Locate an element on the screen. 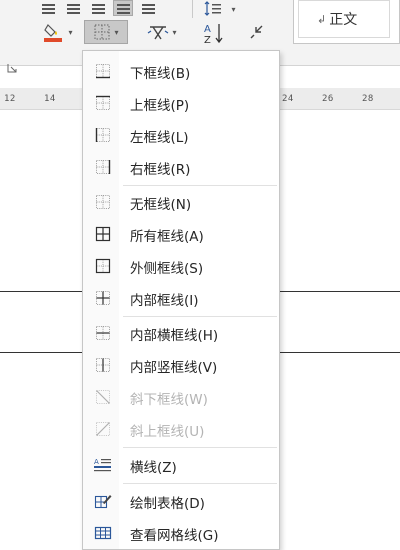  menu-item-inside-borders: 内部框线(I) is located at coordinates (181, 298).